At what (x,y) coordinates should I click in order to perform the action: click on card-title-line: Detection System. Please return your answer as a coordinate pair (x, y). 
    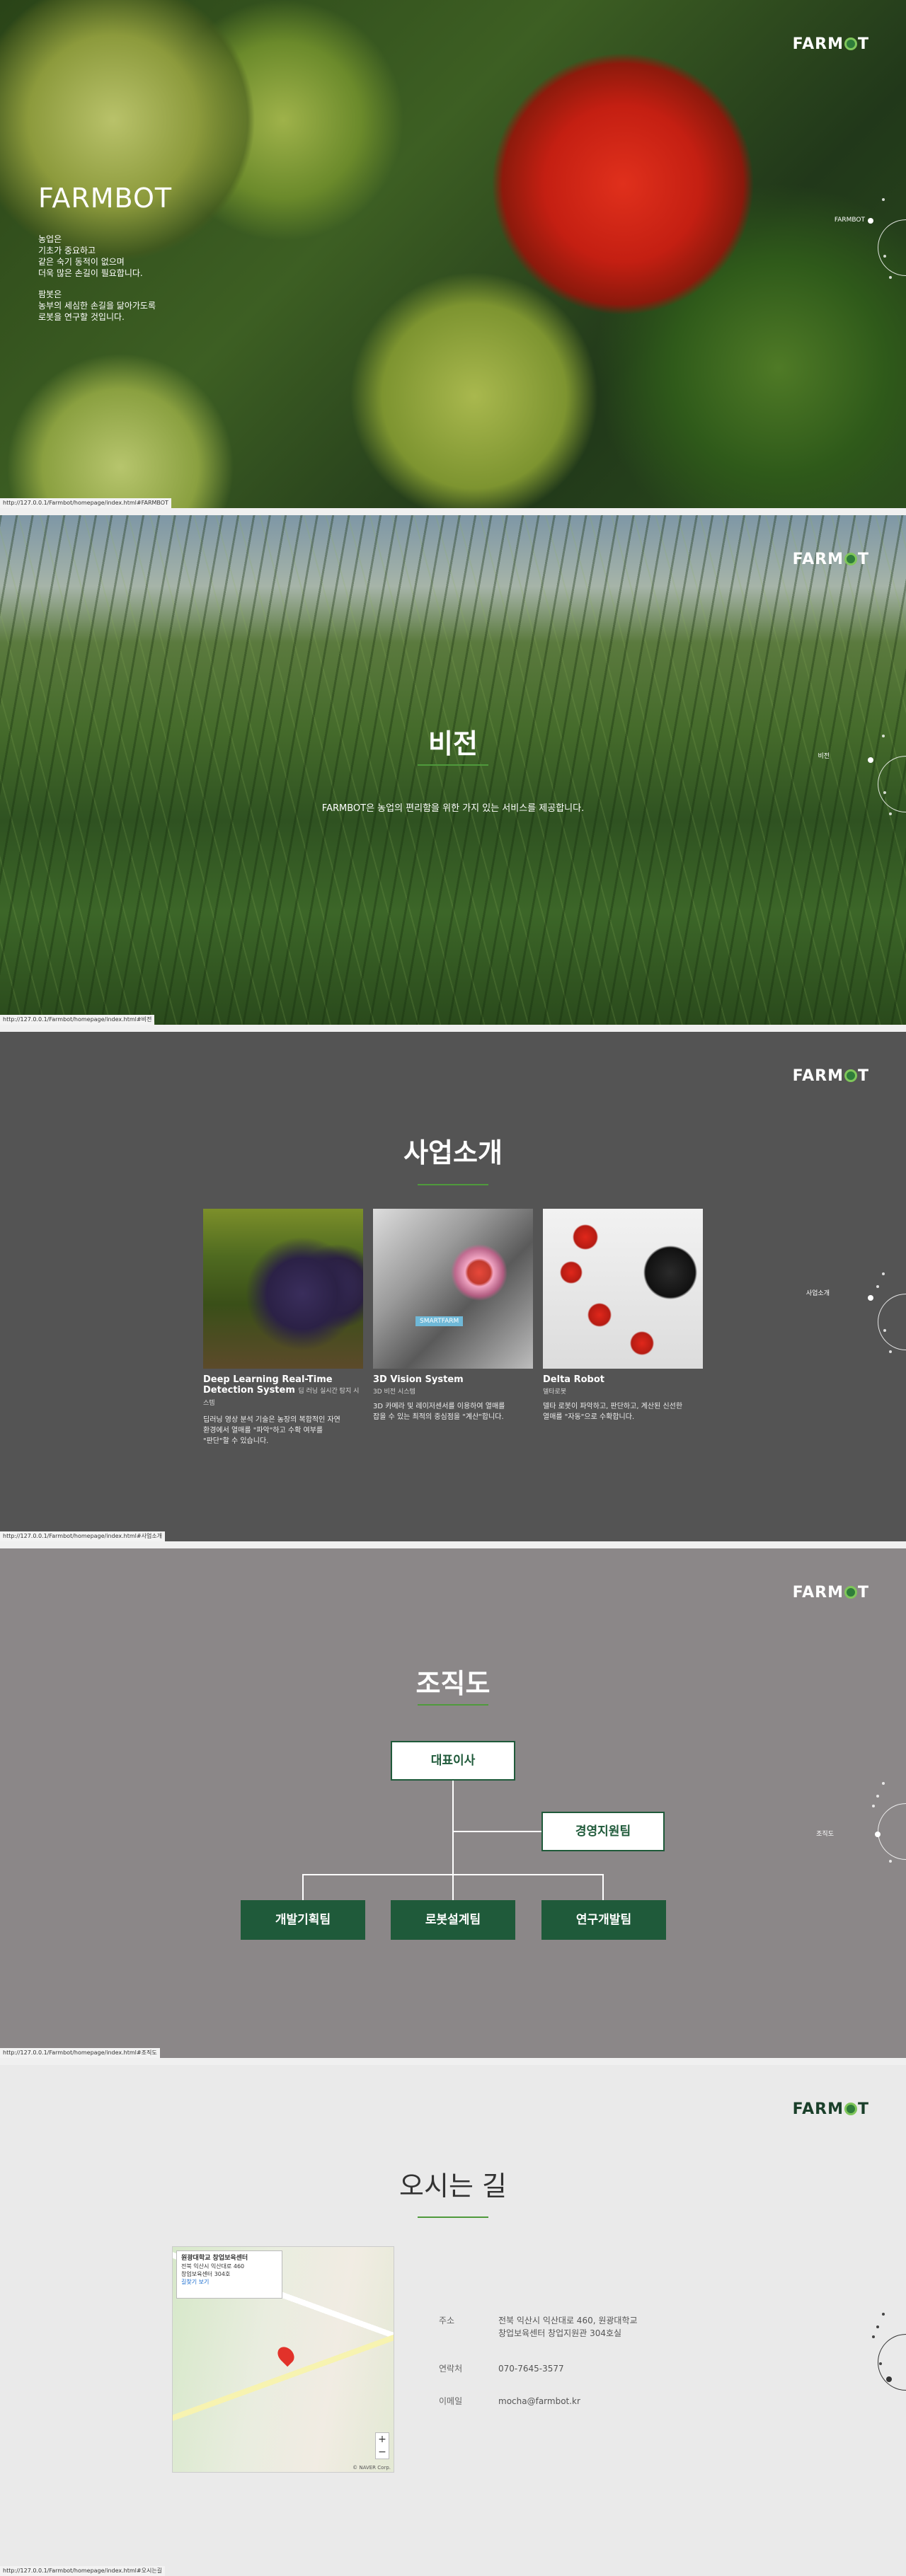
    Looking at the image, I should click on (249, 1391).